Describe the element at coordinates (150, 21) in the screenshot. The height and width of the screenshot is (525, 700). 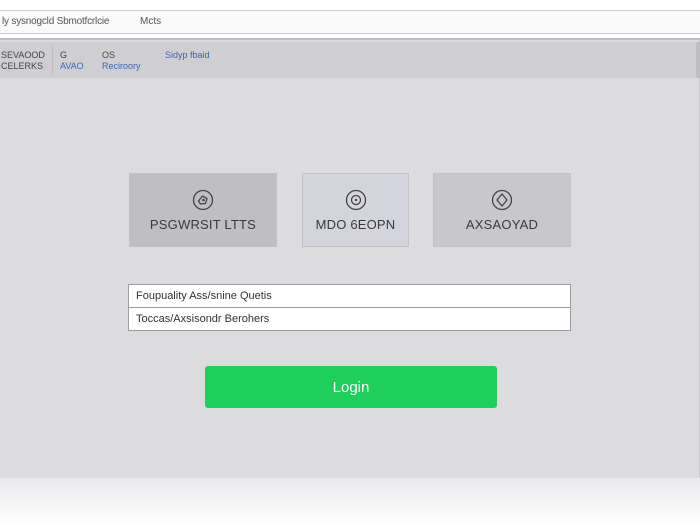
I see `menu-item: Mcts` at that location.